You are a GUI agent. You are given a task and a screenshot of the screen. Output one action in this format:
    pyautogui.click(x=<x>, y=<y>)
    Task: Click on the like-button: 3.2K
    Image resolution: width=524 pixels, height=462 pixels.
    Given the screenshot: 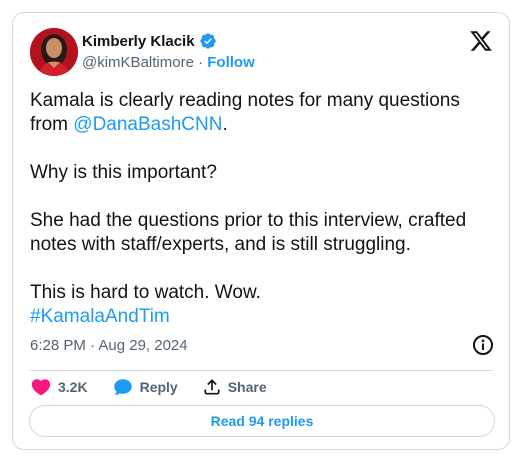 What is the action you would take?
    pyautogui.click(x=59, y=387)
    